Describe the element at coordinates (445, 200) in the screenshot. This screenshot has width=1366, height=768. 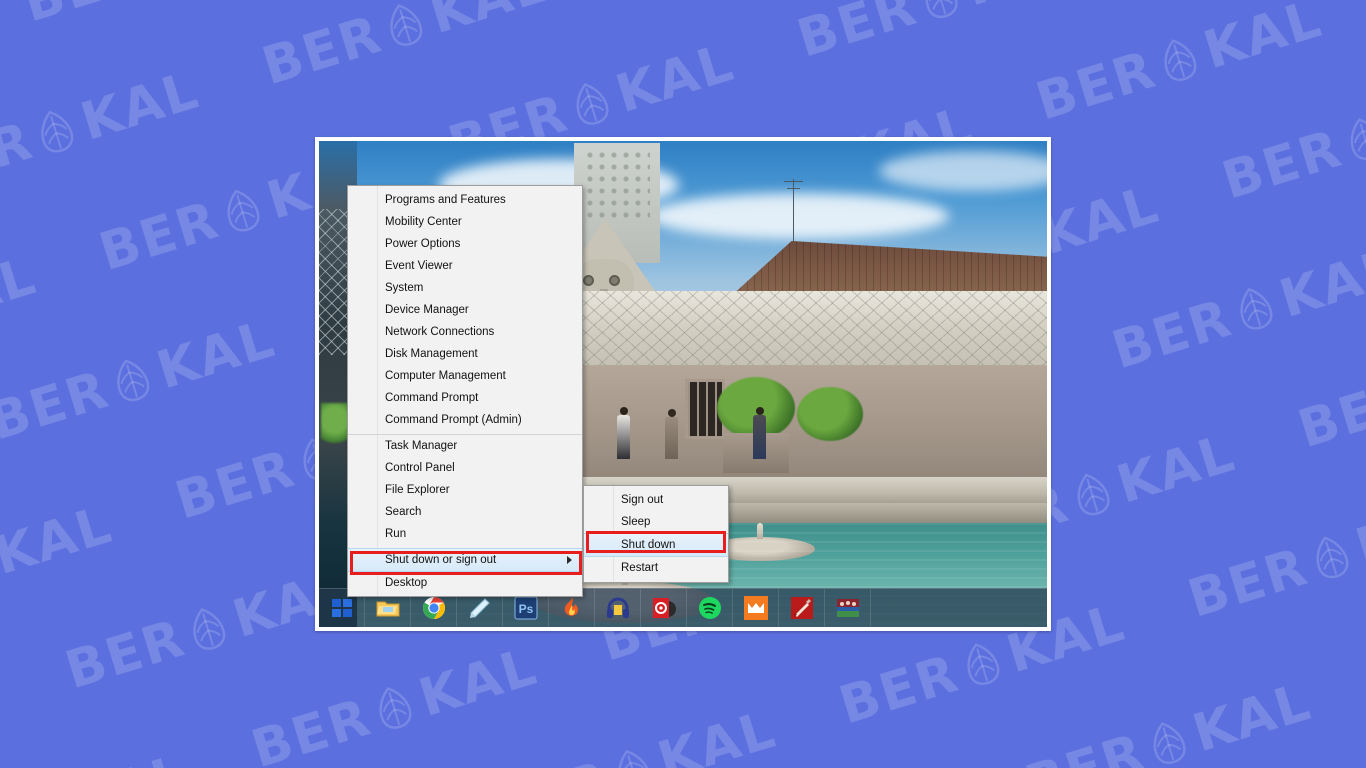
I see `menu-item-label: Programs and Features` at that location.